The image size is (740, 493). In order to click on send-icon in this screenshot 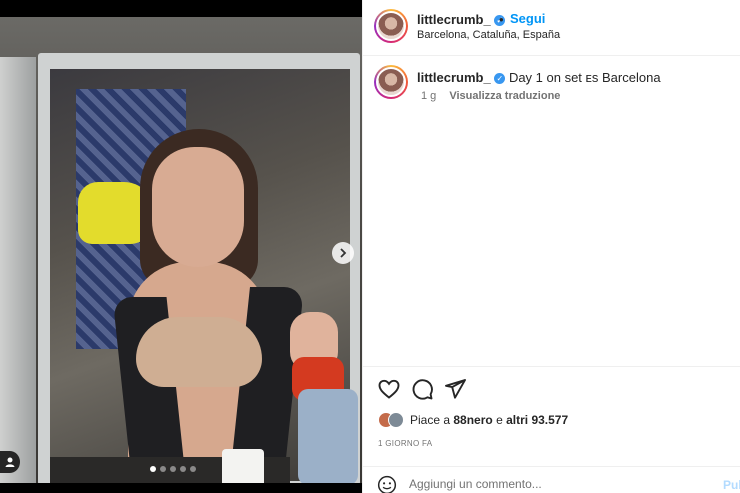, I will do `click(455, 389)`.